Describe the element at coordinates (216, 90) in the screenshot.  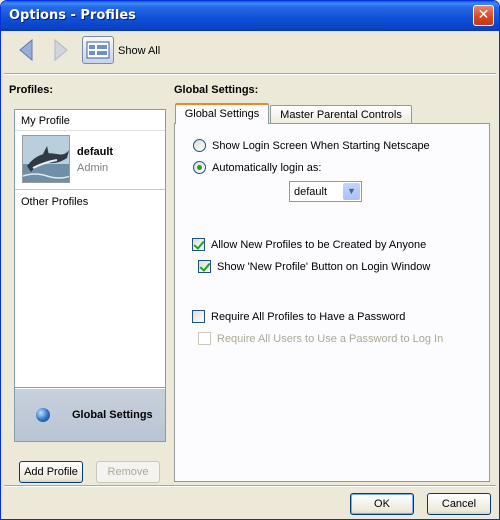
I see `global-settings-heading: Global Settings:` at that location.